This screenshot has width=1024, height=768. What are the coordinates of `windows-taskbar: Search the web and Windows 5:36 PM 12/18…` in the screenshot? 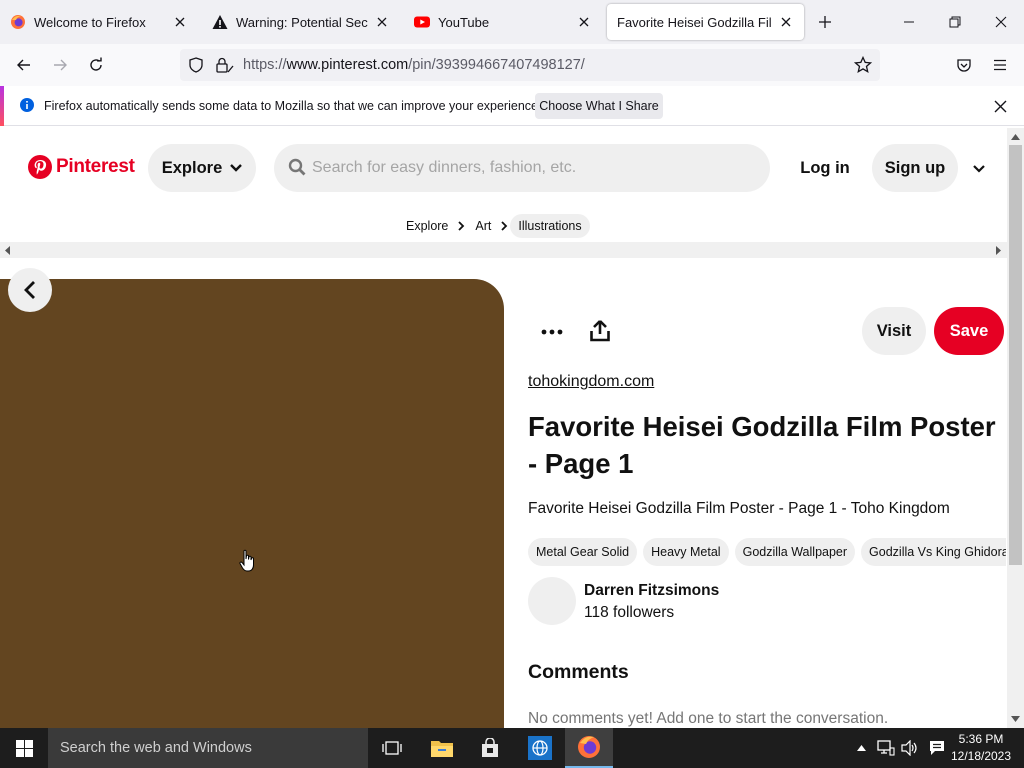 It's located at (512, 748).